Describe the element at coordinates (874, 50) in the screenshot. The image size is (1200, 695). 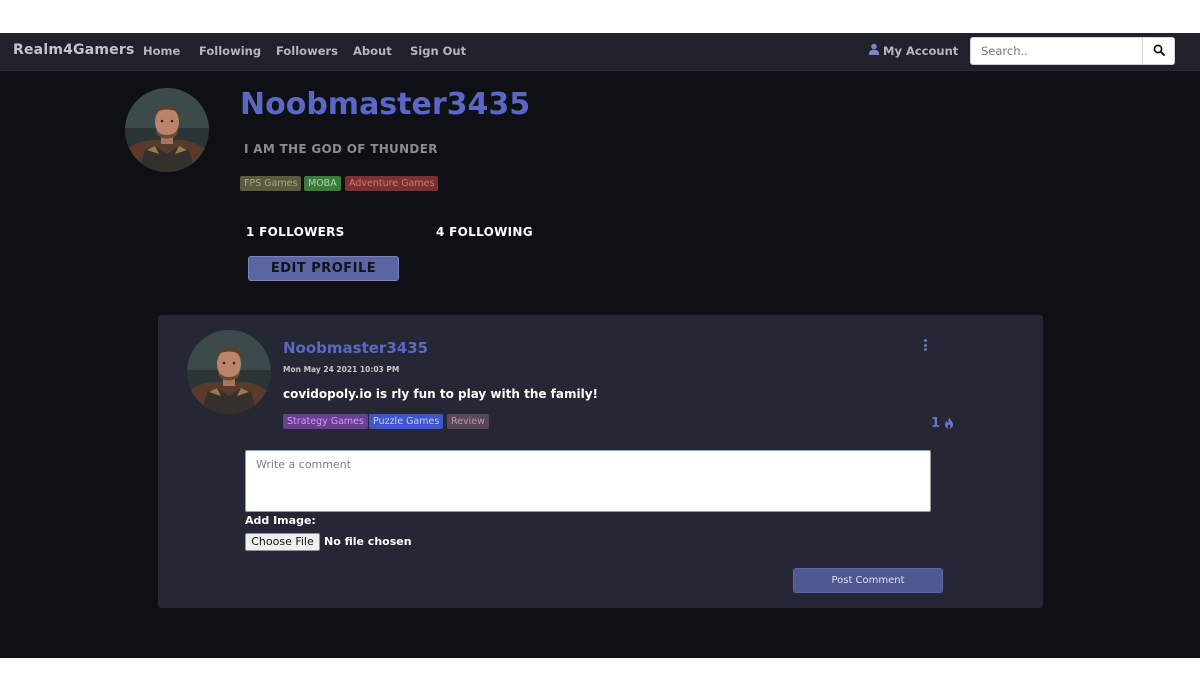
I see `user-icon` at that location.